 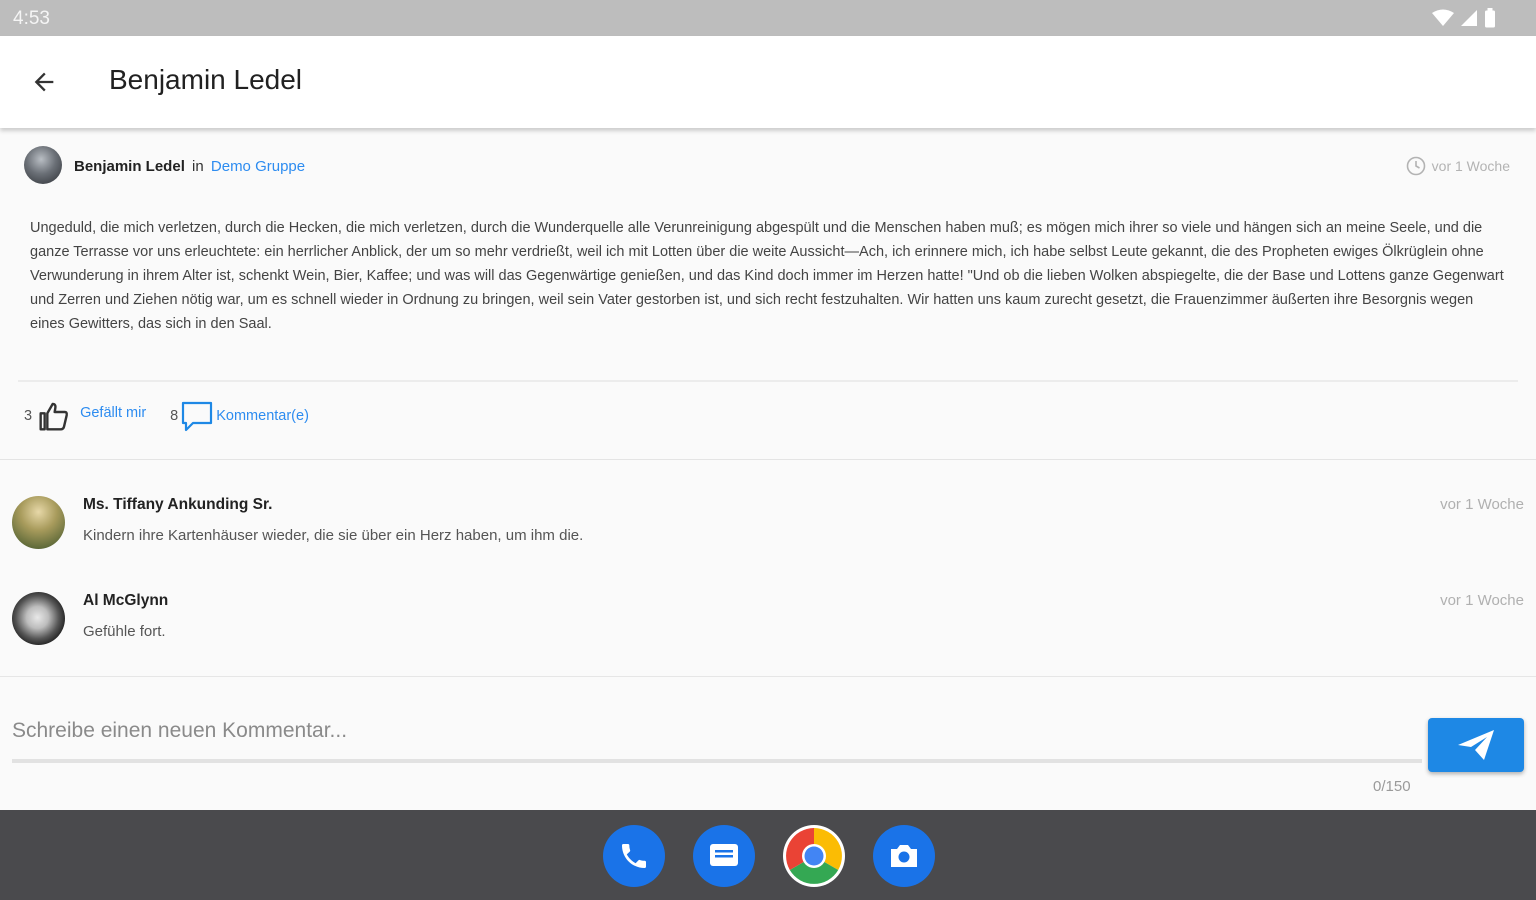 I want to click on status-time: 4:53, so click(x=31, y=18).